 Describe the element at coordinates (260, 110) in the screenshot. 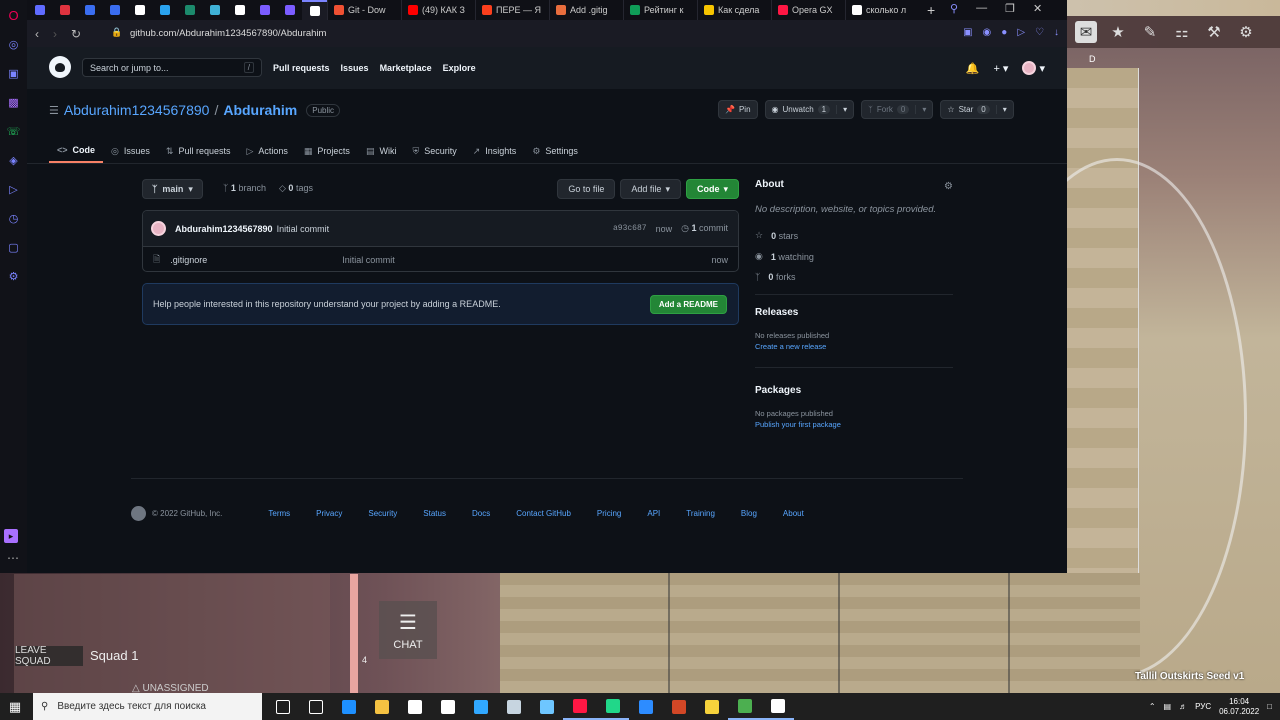

I see `repo-name-link: Abdurahim` at that location.